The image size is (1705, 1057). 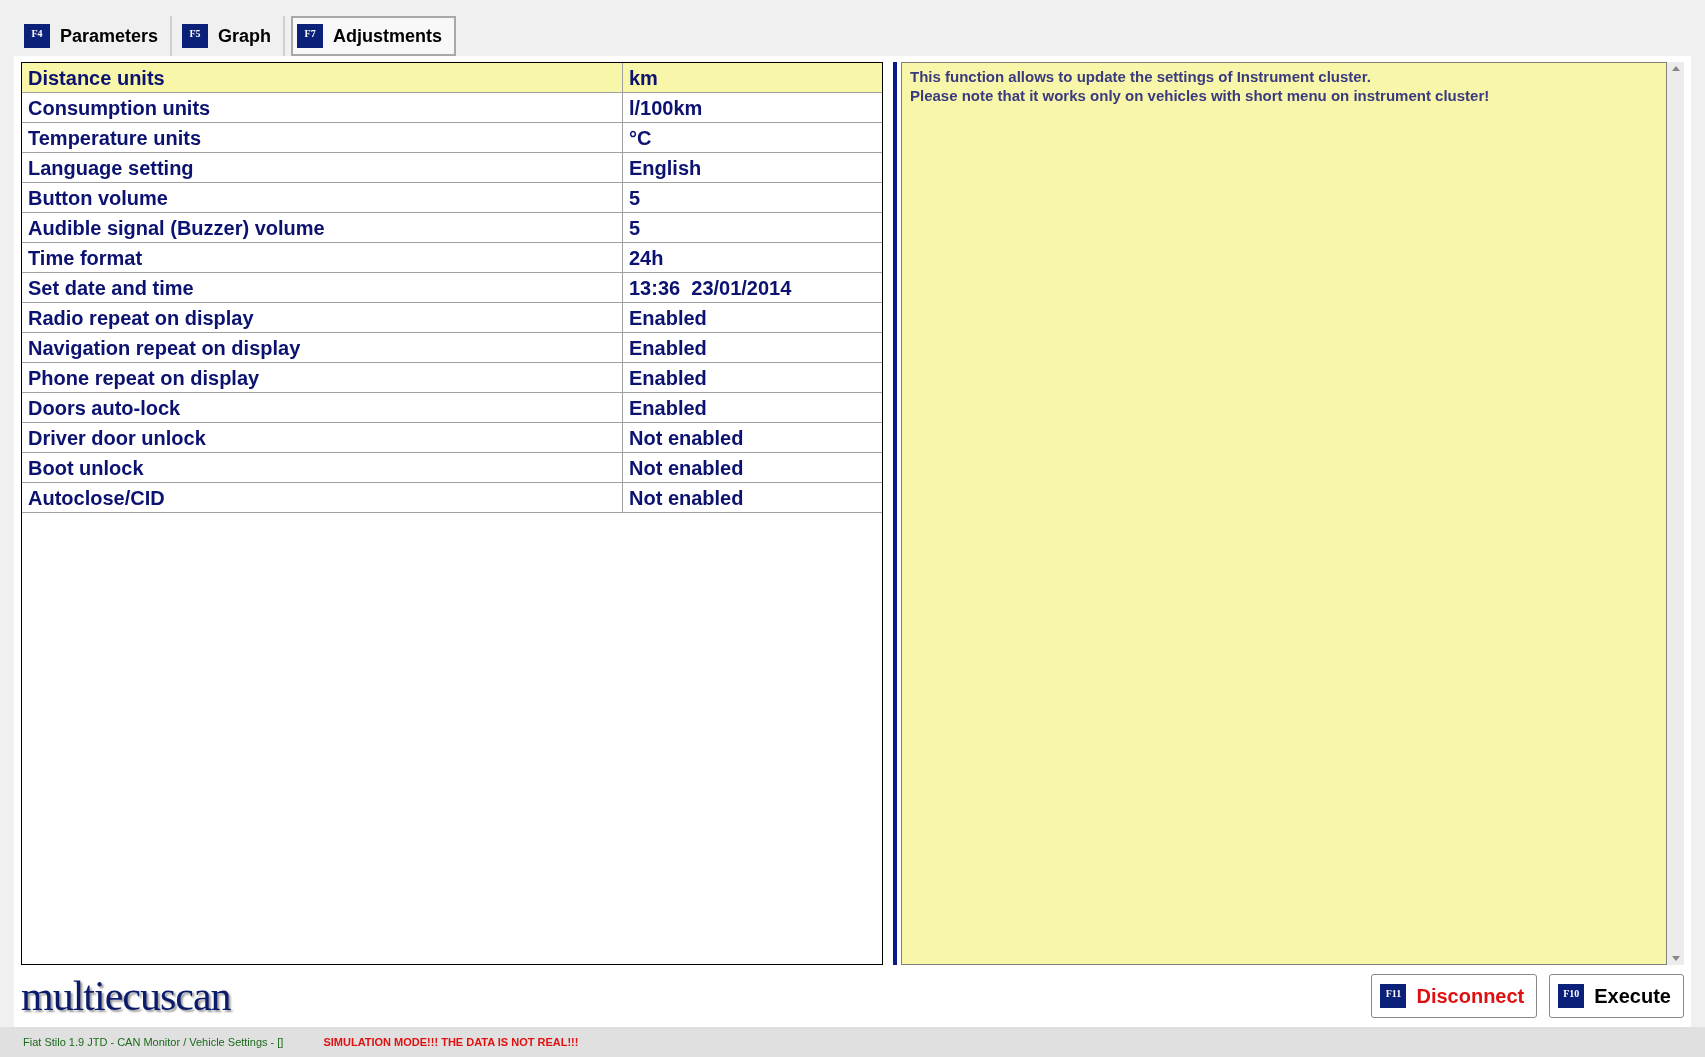 I want to click on table-cell-text: l/100km, so click(x=666, y=108).